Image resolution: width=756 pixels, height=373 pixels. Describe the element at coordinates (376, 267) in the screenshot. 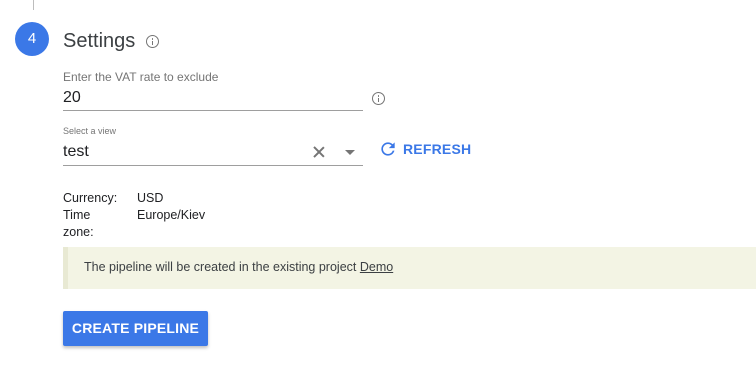

I see `project-link: Demo` at that location.